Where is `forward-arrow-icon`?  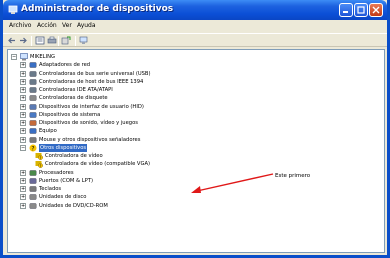
forward-arrow-icon is located at coordinates (23, 40).